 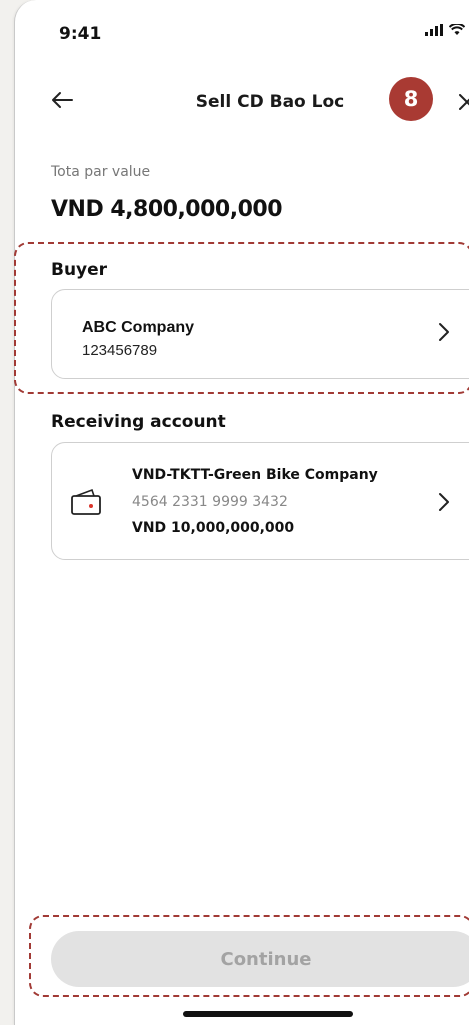 I want to click on buyer-section-title: Buyer, so click(x=79, y=270).